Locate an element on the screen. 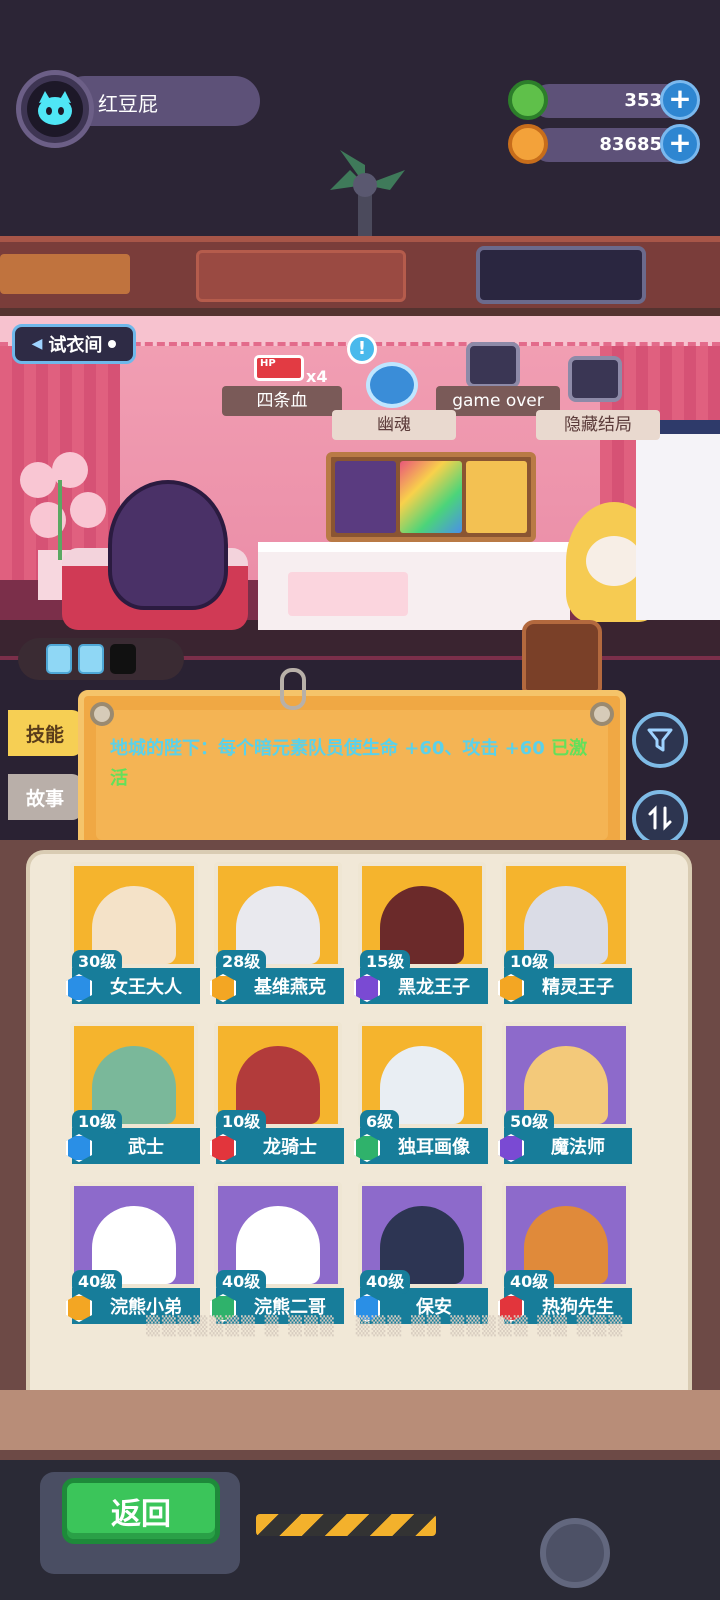 Image resolution: width=720 pixels, height=1600 pixels. tombstone-tv-icon is located at coordinates (493, 365).